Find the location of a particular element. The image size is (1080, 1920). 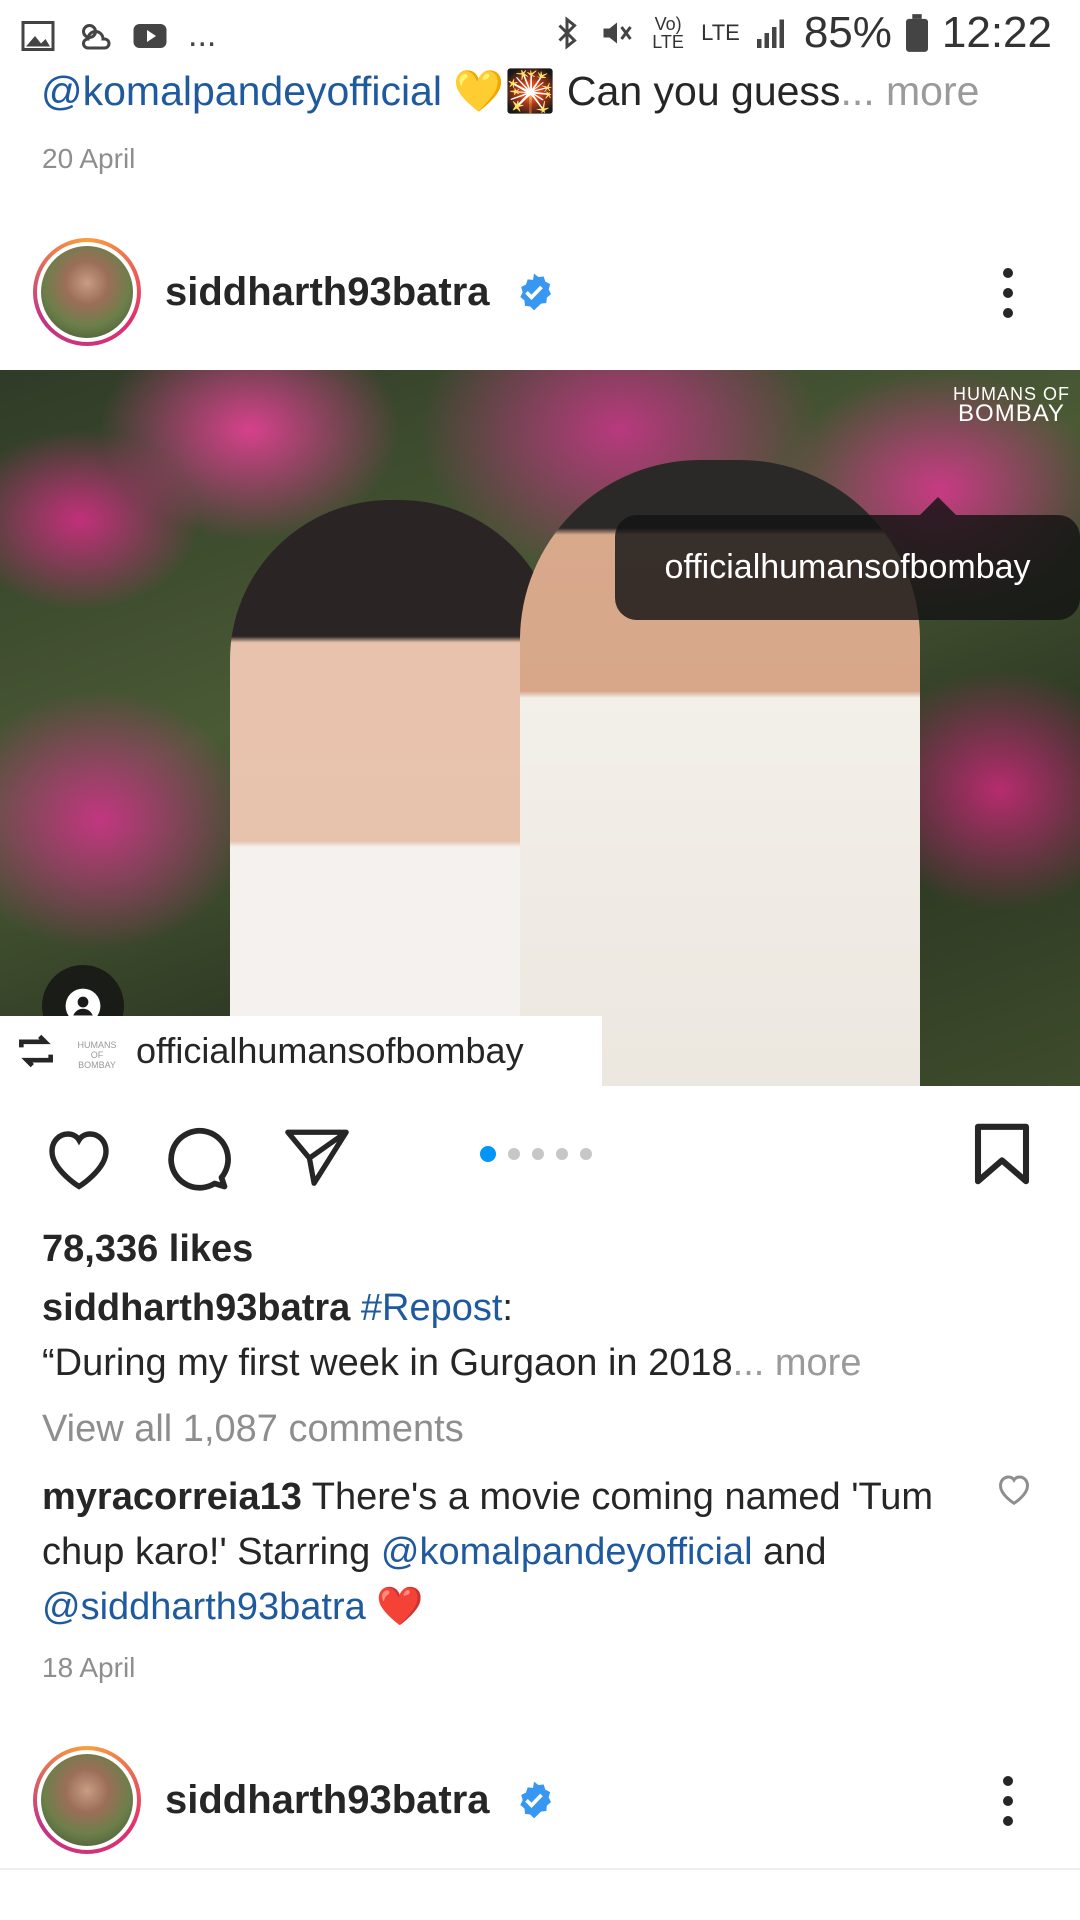

more-link: ... more is located at coordinates (909, 91).